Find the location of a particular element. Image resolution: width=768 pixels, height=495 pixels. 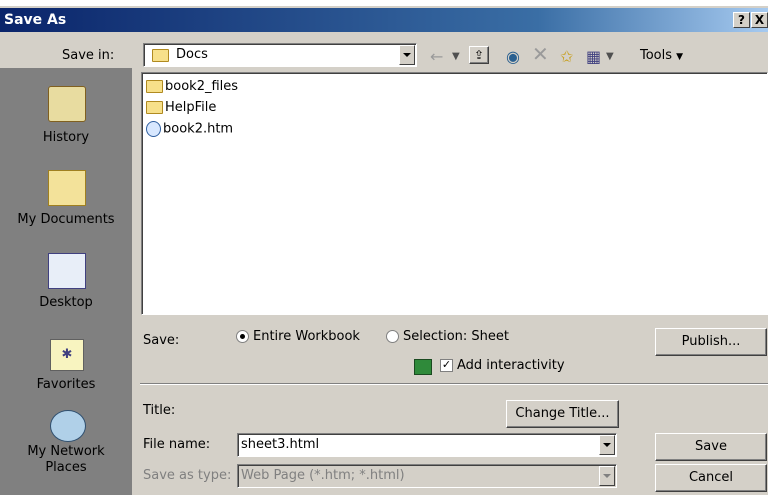

help-button: ? is located at coordinates (741, 20).